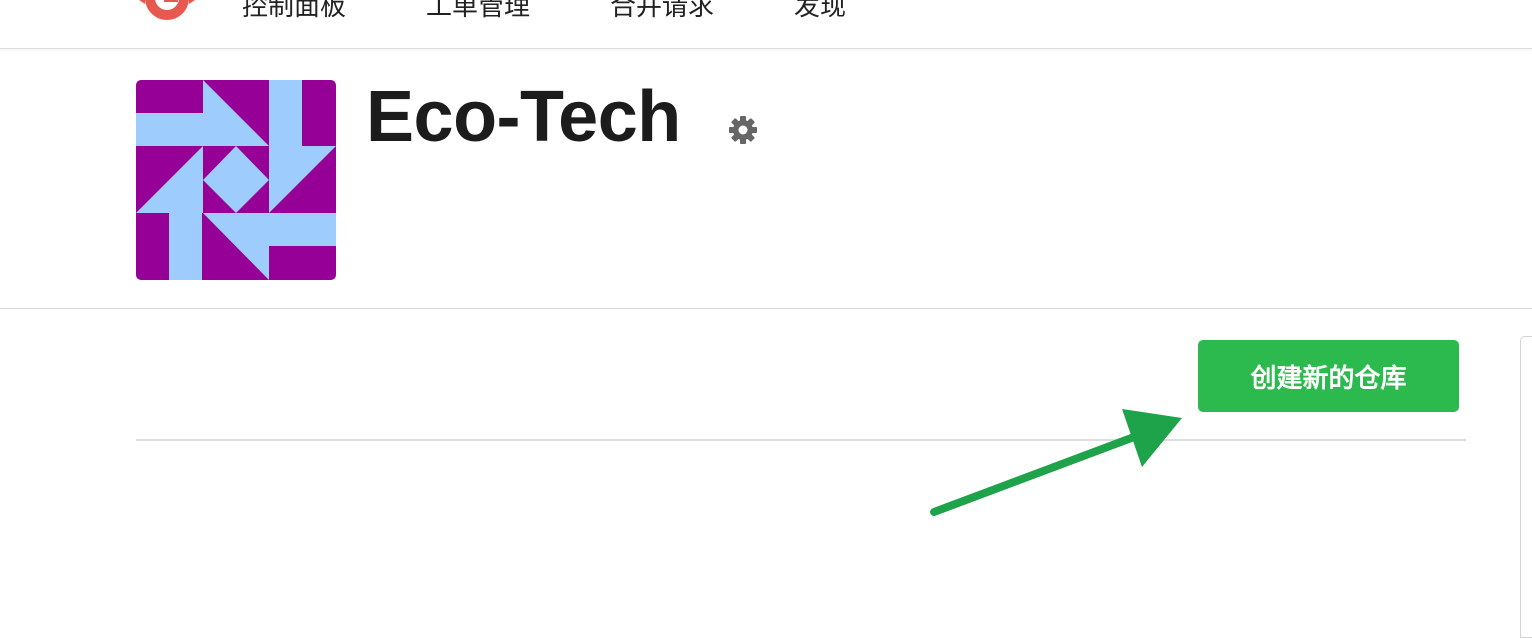 This screenshot has height=638, width=1532. I want to click on organization-avatar, so click(236, 180).